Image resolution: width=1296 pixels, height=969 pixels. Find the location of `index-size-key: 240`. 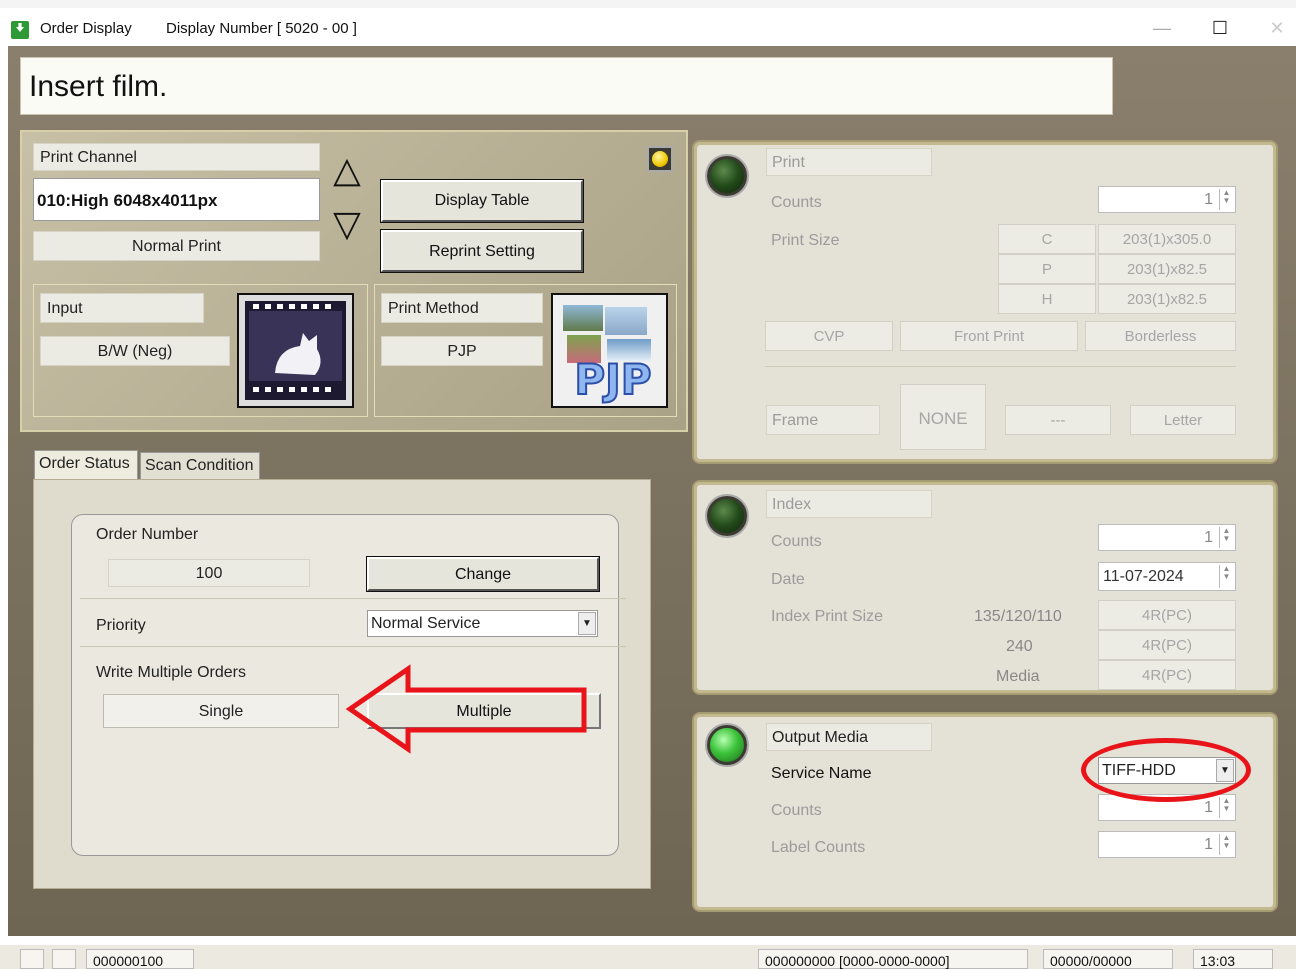

index-size-key: 240 is located at coordinates (1019, 646).